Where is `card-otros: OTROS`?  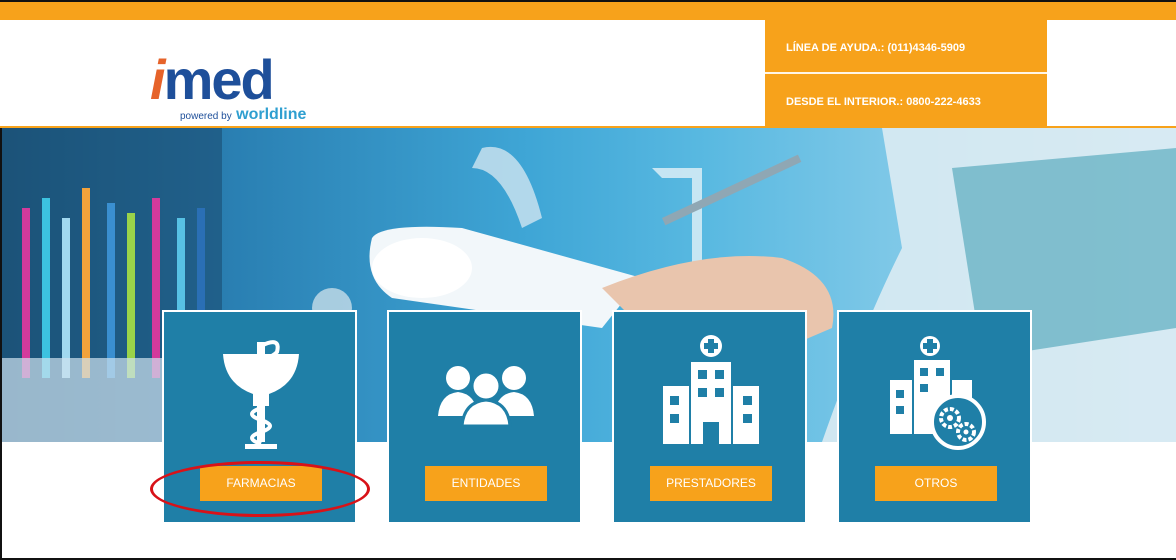
card-otros: OTROS is located at coordinates (934, 417).